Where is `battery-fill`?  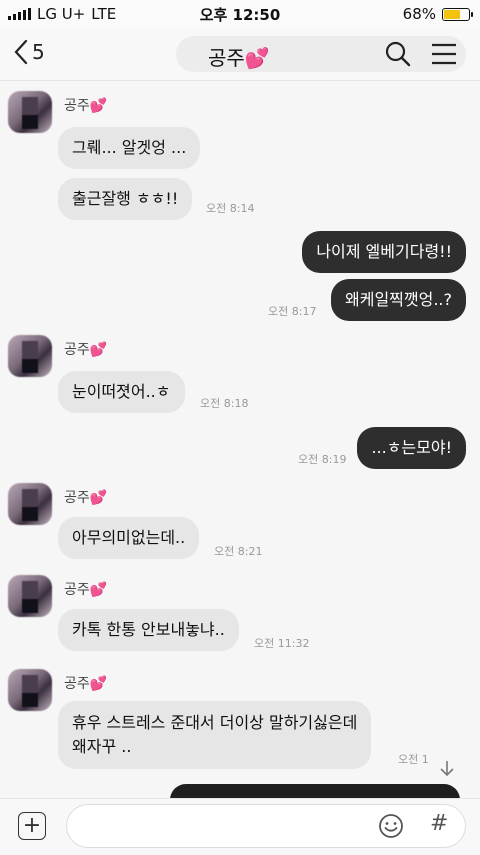
battery-fill is located at coordinates (452, 14).